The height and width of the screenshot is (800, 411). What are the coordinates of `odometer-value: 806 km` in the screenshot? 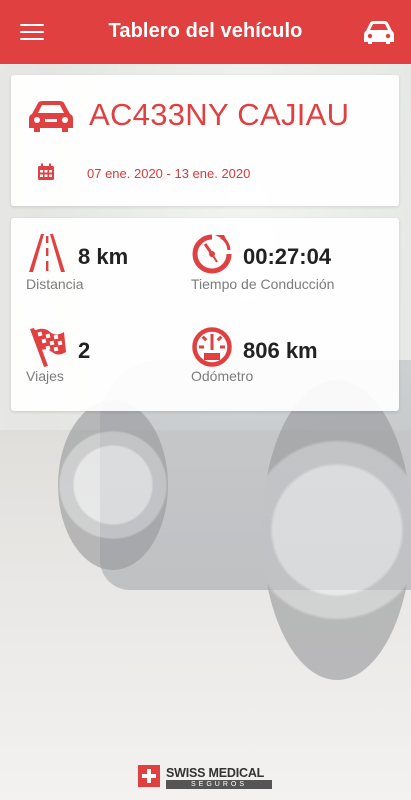 It's located at (280, 350).